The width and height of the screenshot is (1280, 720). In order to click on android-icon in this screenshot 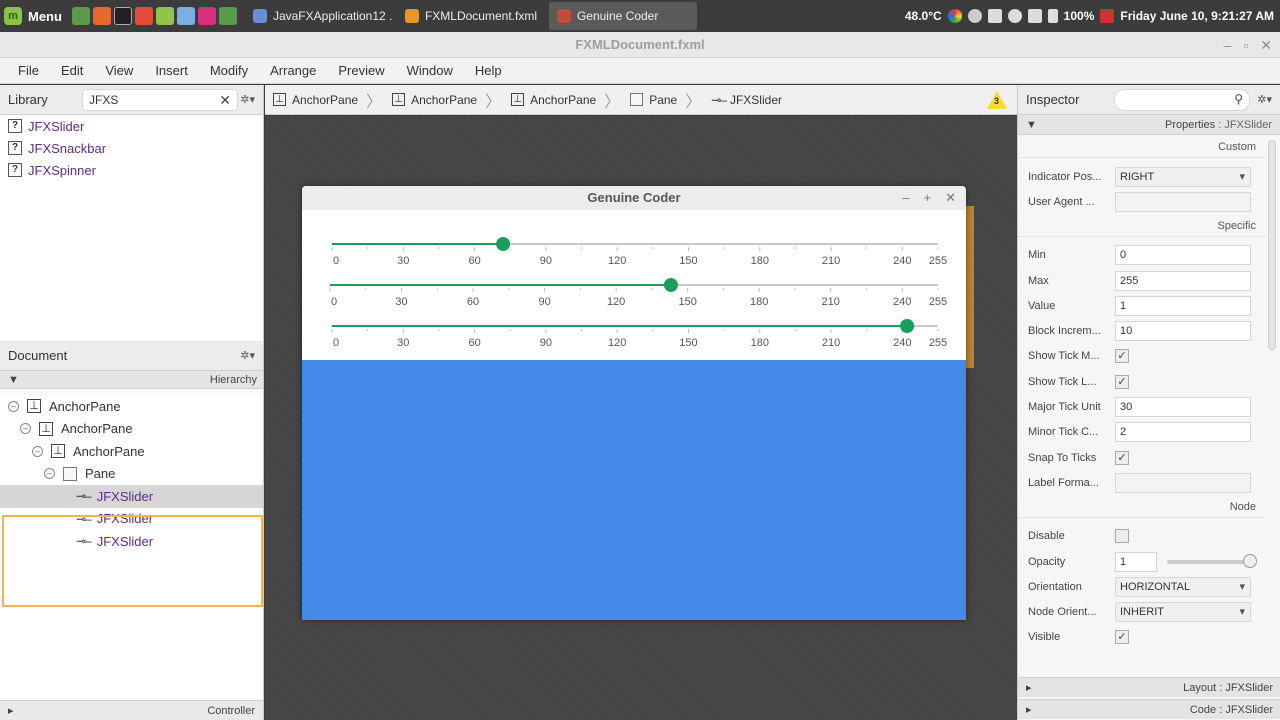, I will do `click(227, 16)`.